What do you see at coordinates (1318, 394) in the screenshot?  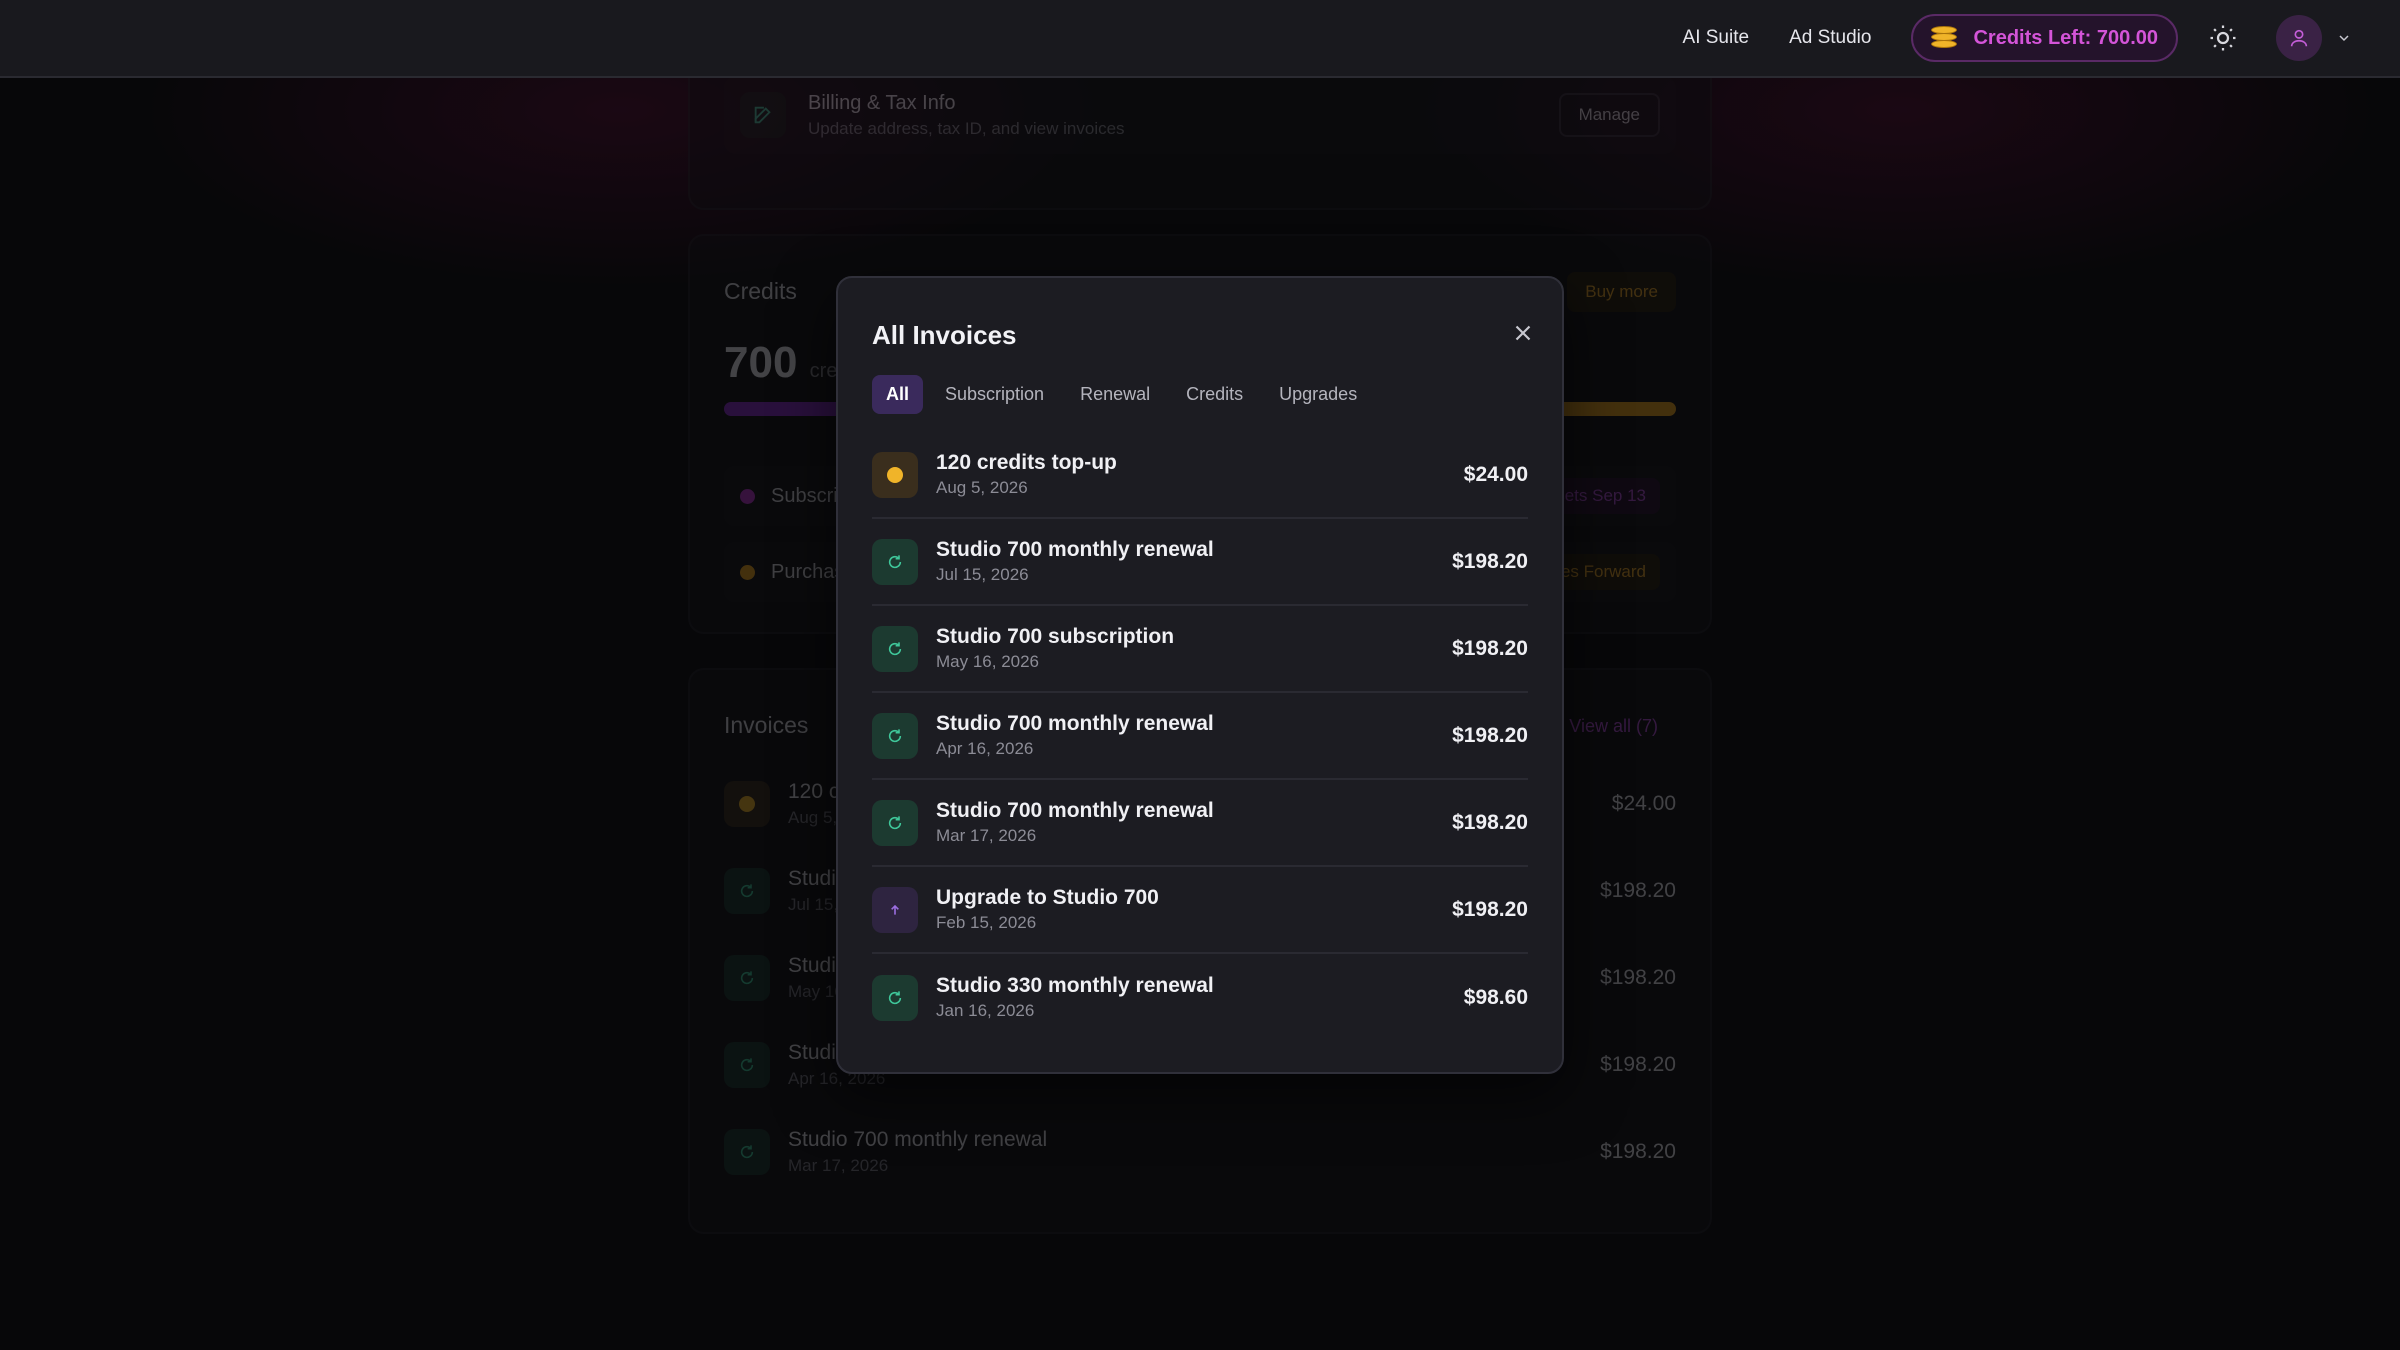 I see `tab-upgrades: Upgrades` at bounding box center [1318, 394].